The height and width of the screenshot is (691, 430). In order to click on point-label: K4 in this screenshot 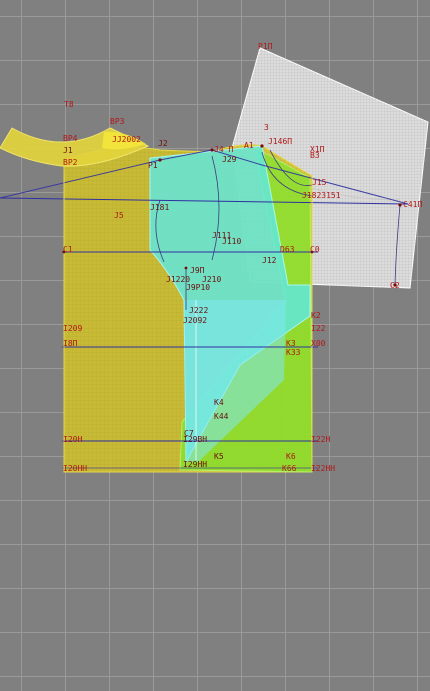, I will do `click(219, 402)`.